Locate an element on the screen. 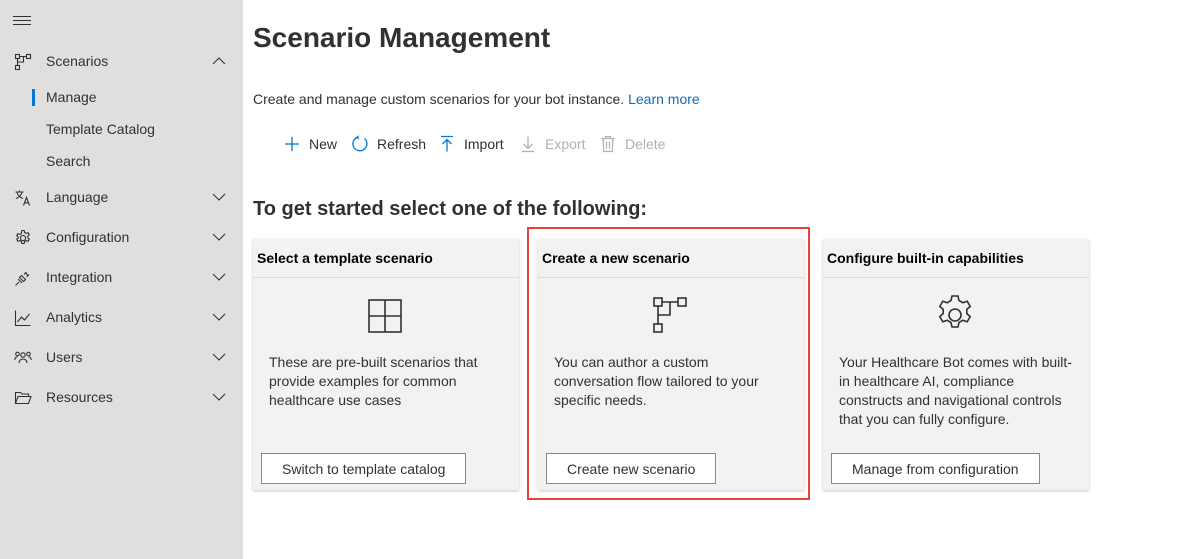  upload-icon is located at coordinates (447, 143).